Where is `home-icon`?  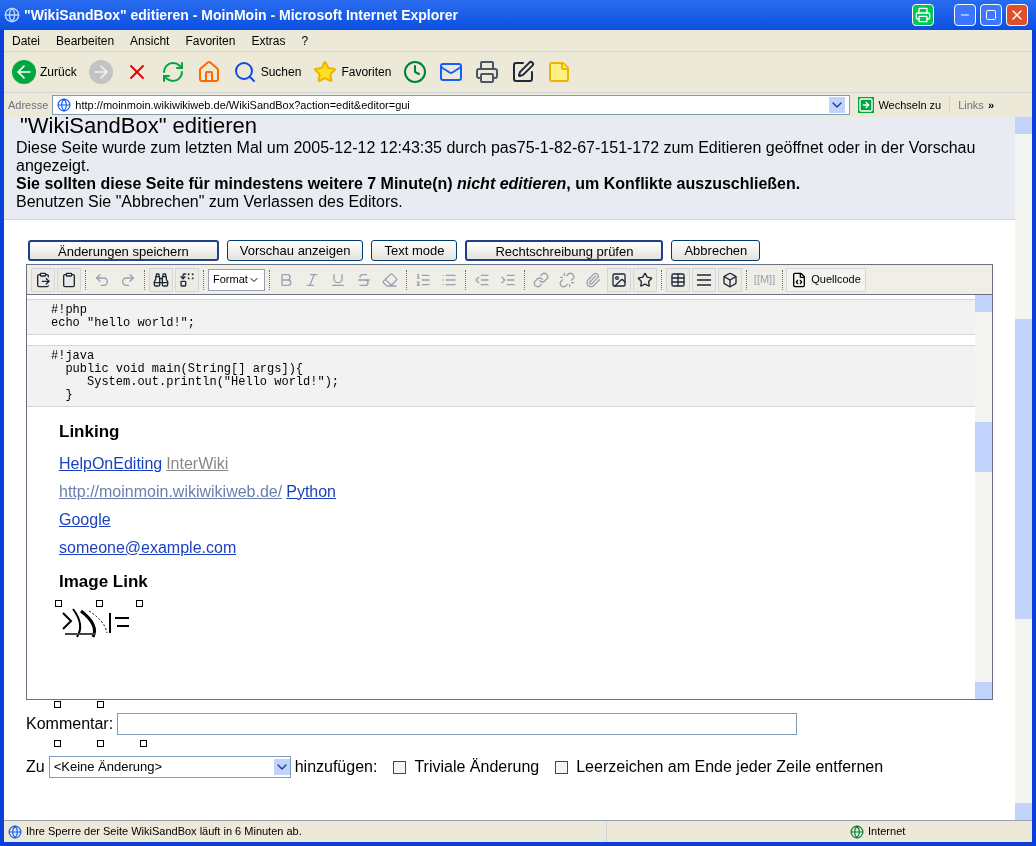 home-icon is located at coordinates (208, 72).